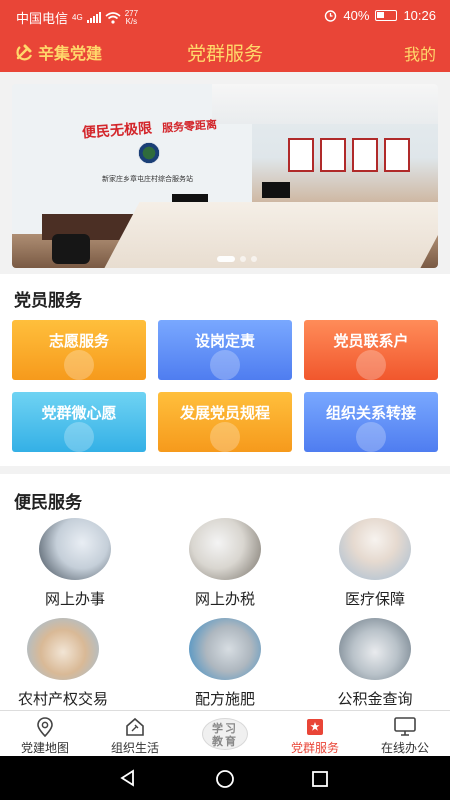 Image resolution: width=450 pixels, height=800 pixels. I want to click on service-online-affairs: 网上办事, so click(75, 563).